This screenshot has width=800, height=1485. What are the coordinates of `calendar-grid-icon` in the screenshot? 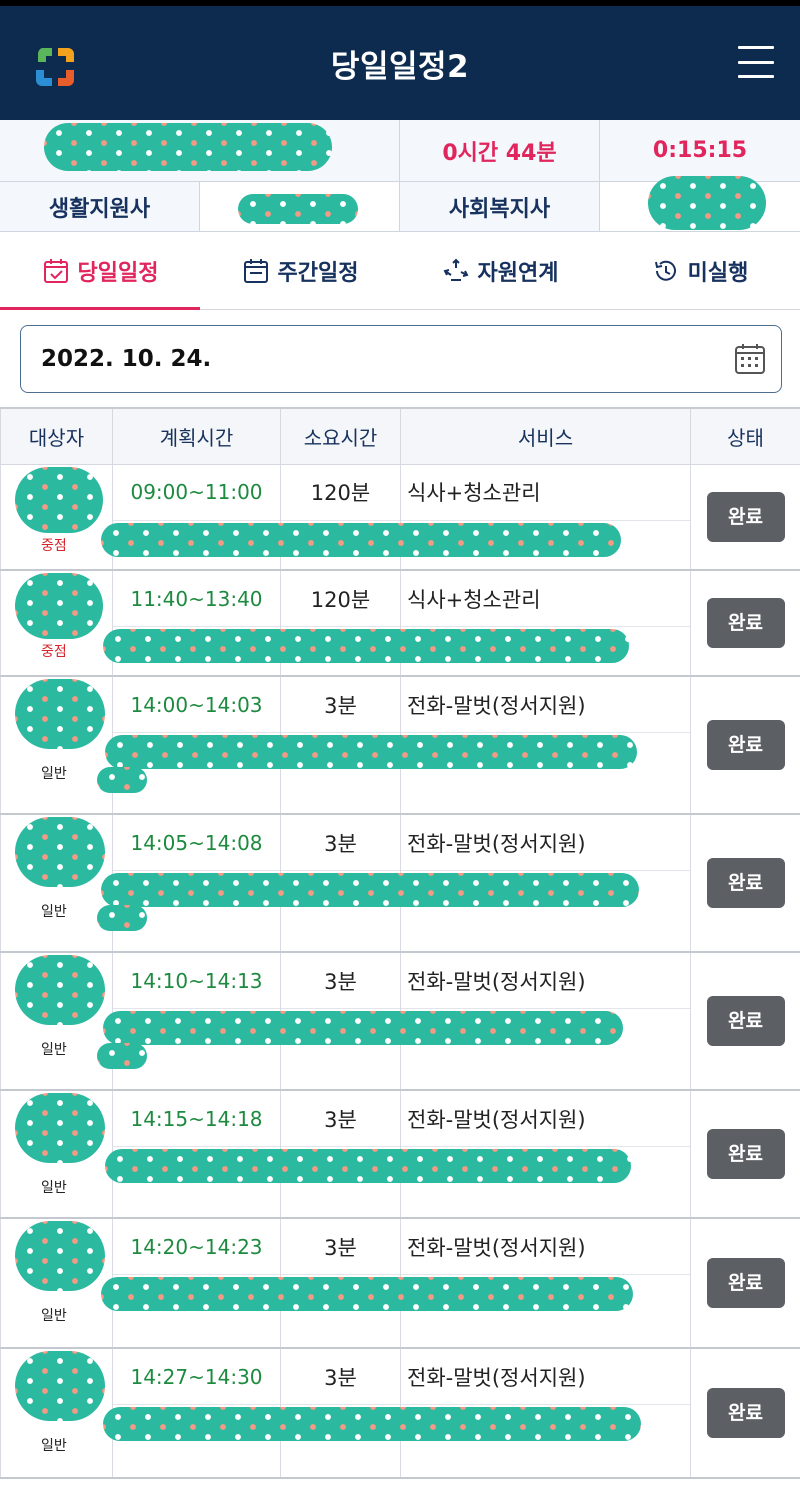 It's located at (750, 359).